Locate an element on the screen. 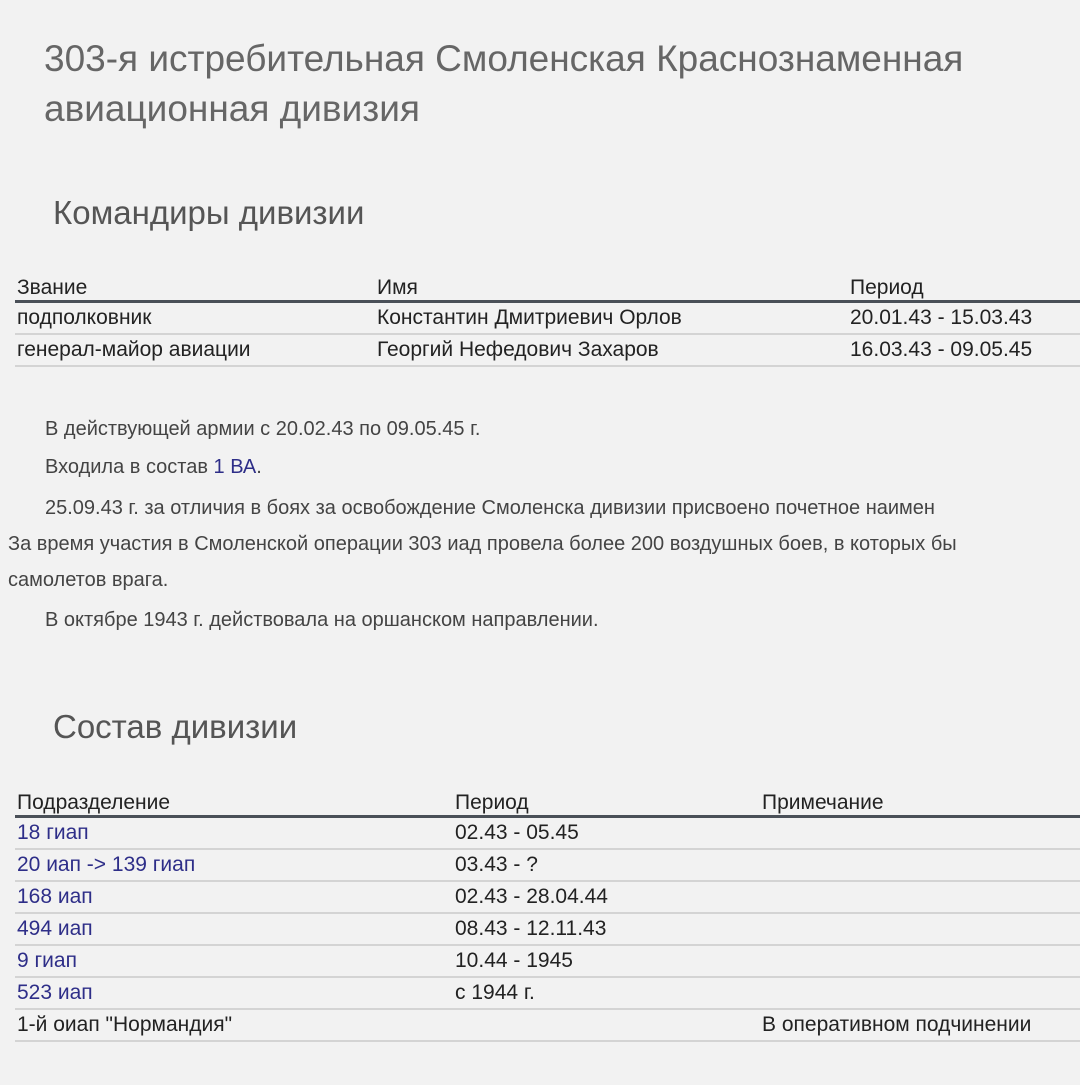 The image size is (1080, 1085). unit: 20 иап -> 139 гиап is located at coordinates (234, 865).